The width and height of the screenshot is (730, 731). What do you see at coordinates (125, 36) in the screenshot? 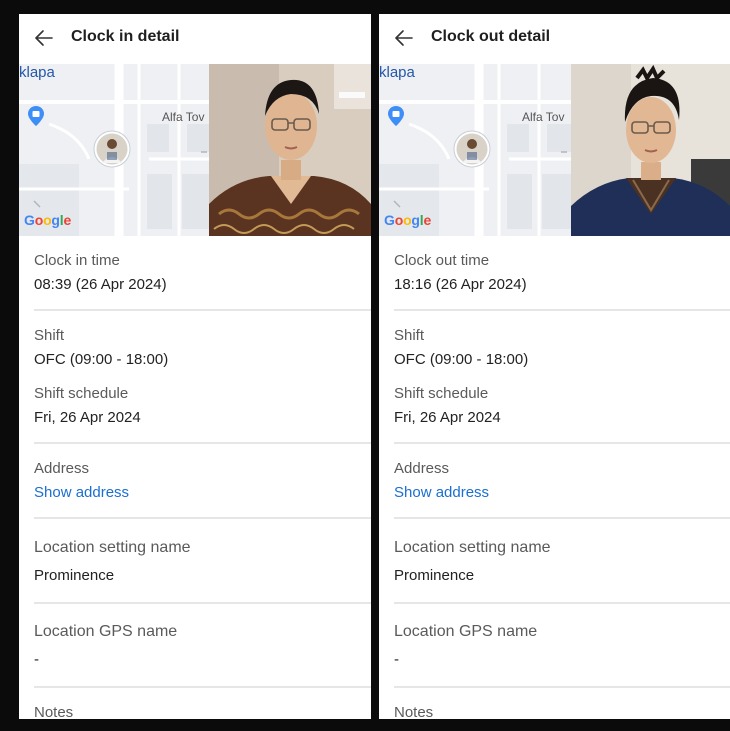
I see `page-title: Clock in detail` at bounding box center [125, 36].